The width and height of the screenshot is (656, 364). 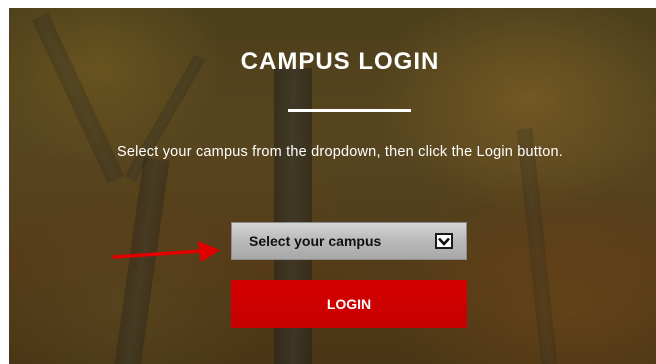 I want to click on title-divider, so click(x=349, y=110).